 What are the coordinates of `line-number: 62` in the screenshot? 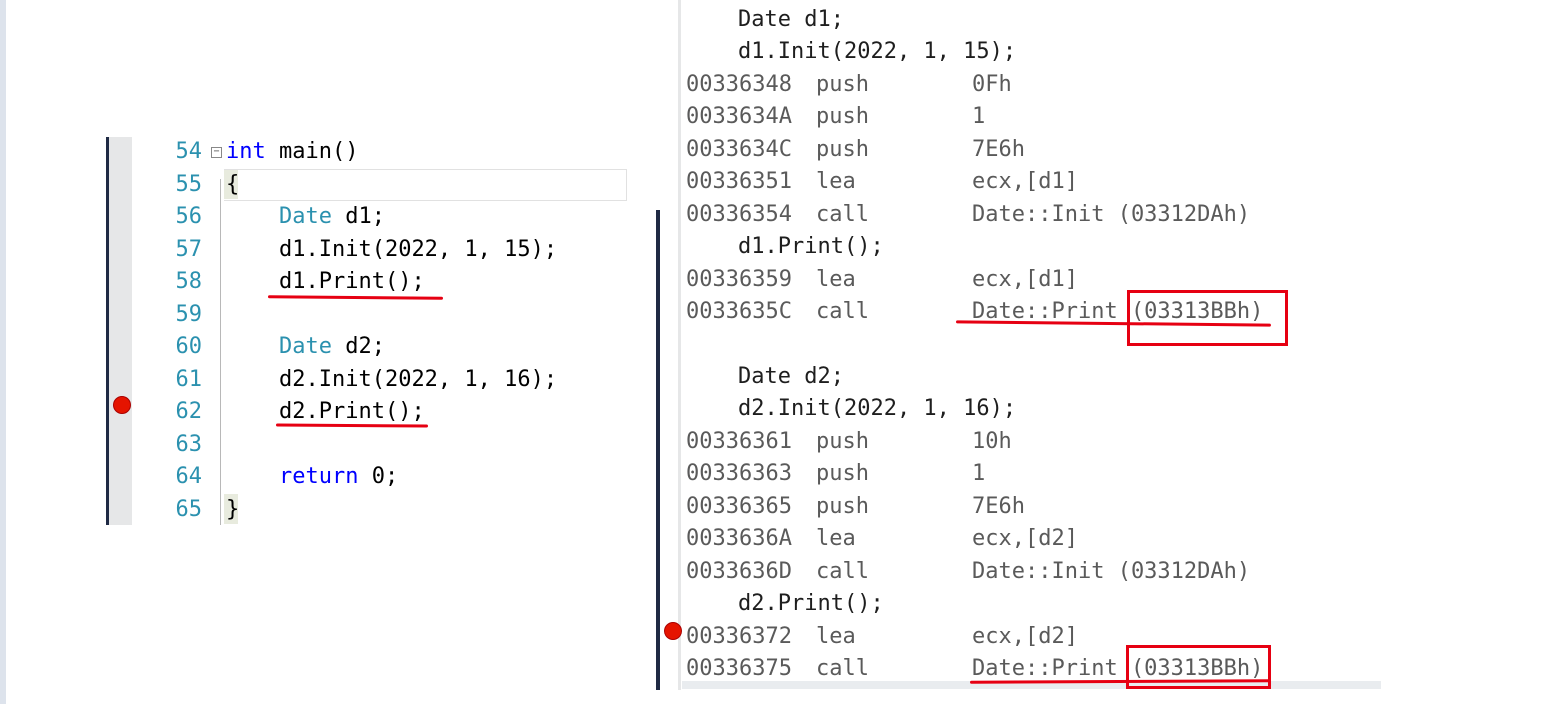 It's located at (189, 411).